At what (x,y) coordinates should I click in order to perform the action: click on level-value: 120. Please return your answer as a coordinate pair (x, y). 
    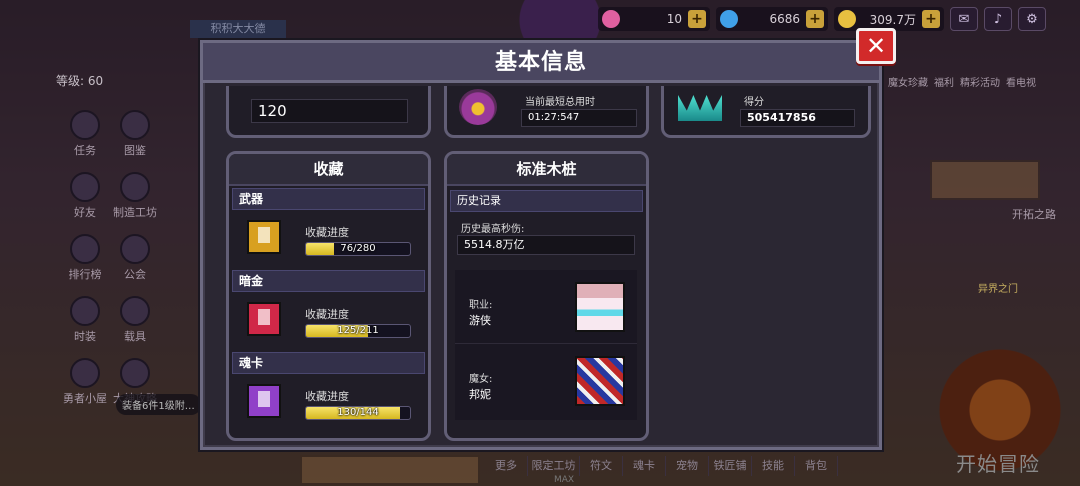
    Looking at the image, I should click on (329, 111).